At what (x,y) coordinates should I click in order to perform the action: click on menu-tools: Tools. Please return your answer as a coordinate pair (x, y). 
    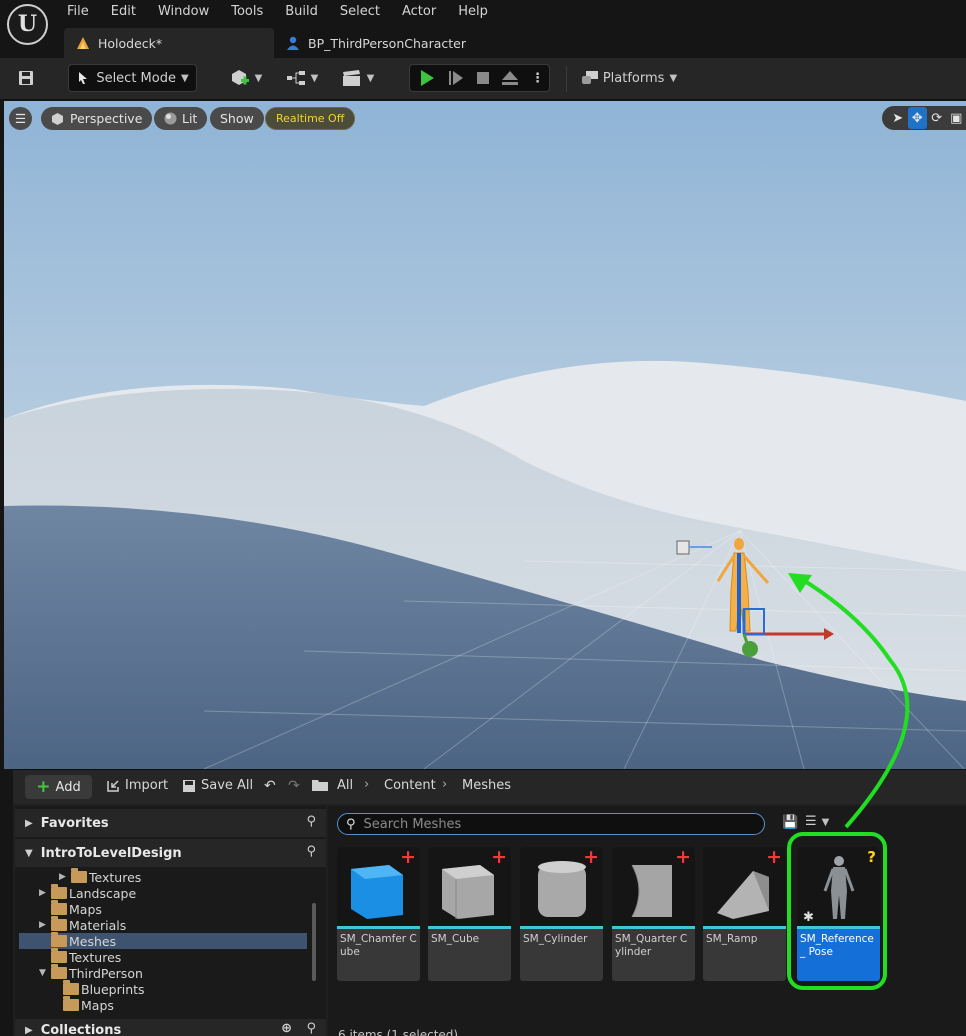
    Looking at the image, I should click on (247, 12).